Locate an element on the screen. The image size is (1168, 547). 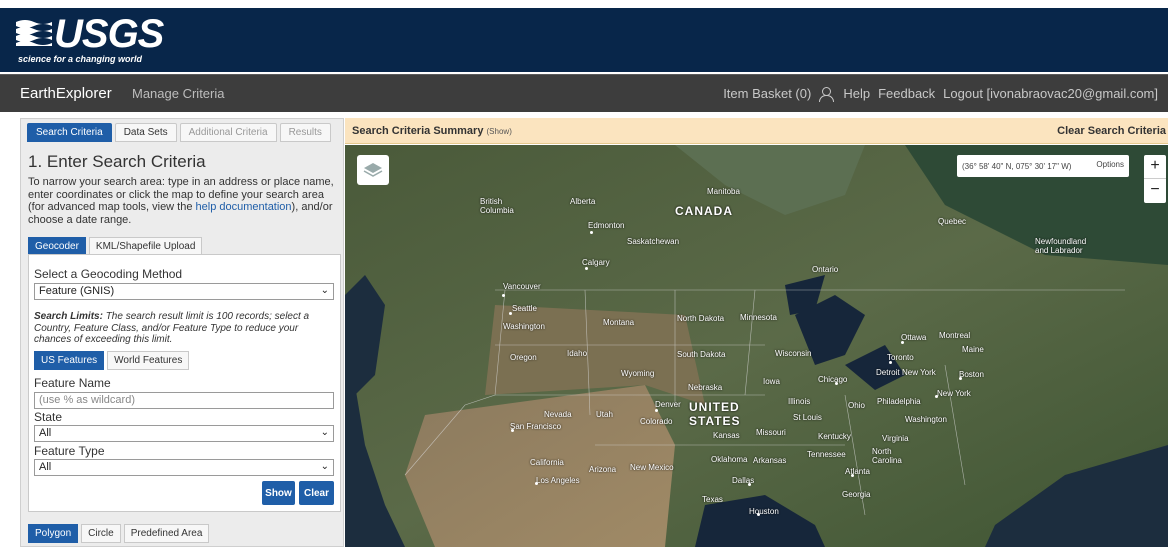
geocoding-method-select: Feature (GNIS) ⌄ is located at coordinates (184, 291).